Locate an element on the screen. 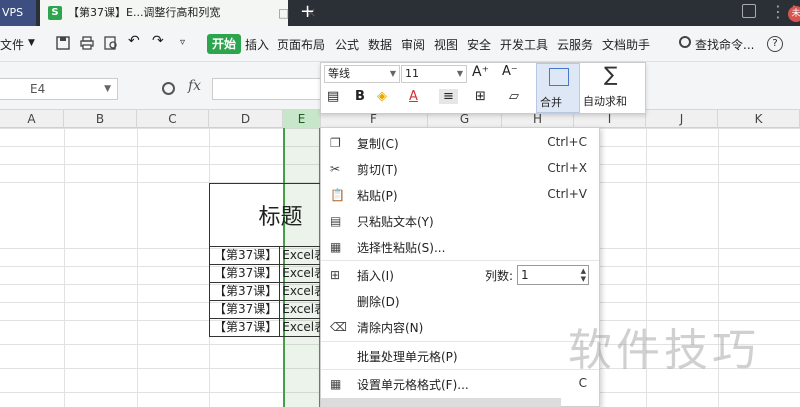 Image resolution: width=800 pixels, height=407 pixels. paste-icon: 📋 is located at coordinates (337, 195).